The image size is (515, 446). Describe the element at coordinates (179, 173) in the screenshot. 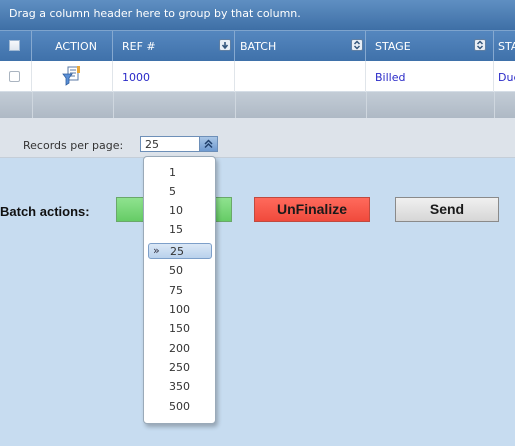

I see `dropdown-option: 1` at that location.